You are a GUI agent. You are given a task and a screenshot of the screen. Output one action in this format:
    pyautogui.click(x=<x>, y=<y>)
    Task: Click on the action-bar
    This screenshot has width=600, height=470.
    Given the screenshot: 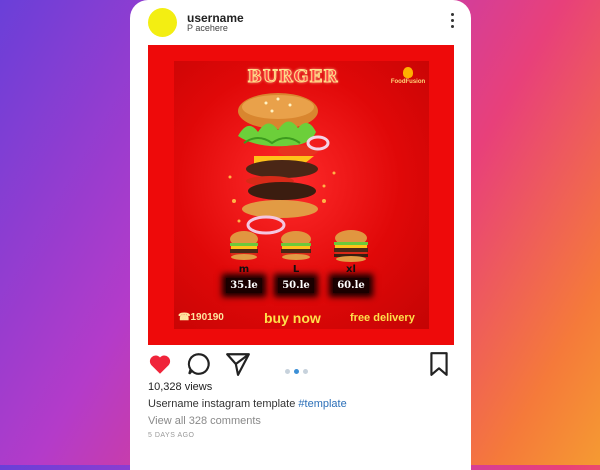 What is the action you would take?
    pyautogui.click(x=300, y=364)
    